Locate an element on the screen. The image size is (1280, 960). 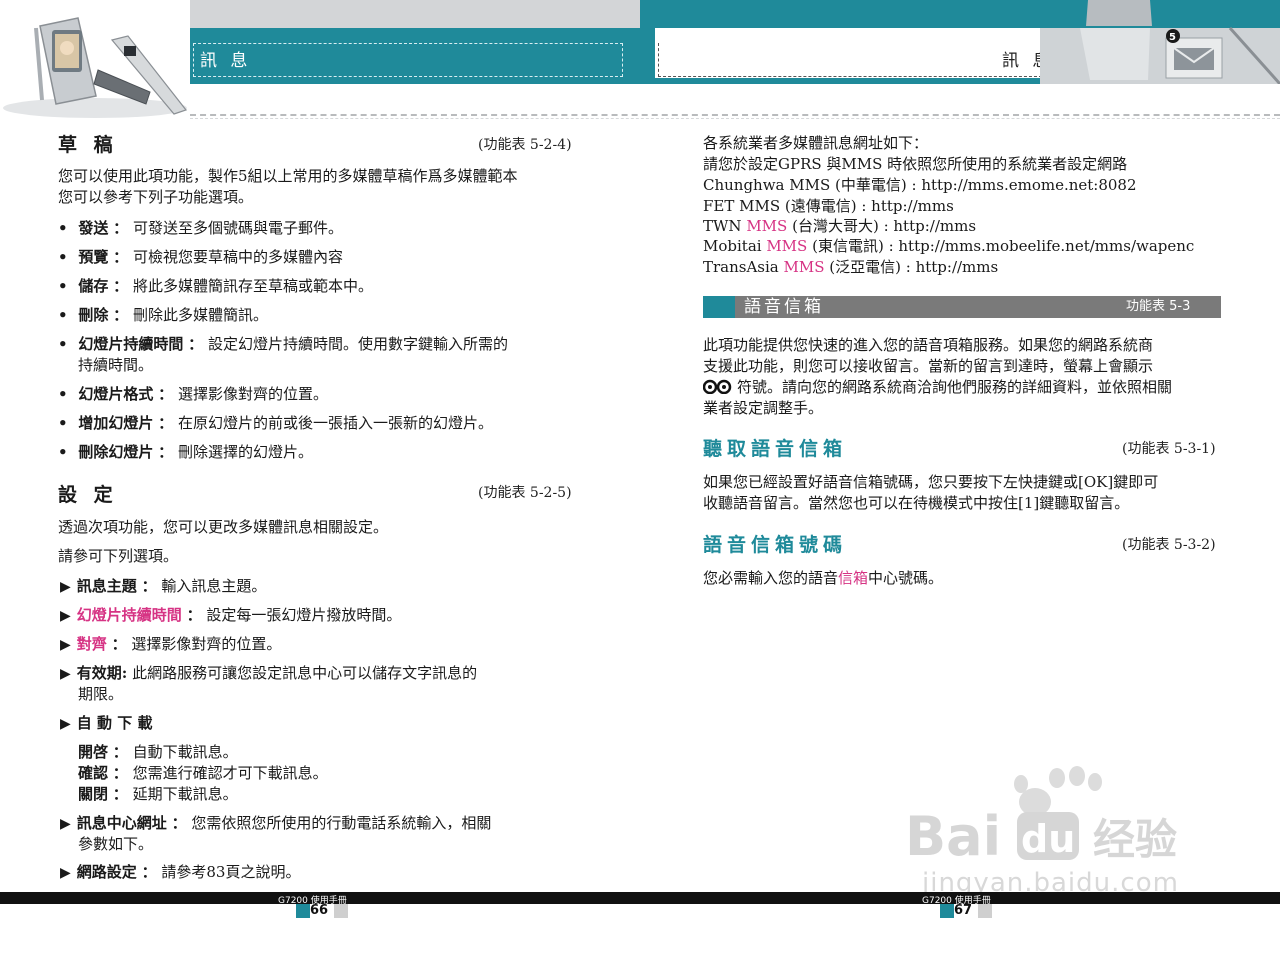
list-item: ▶ 幻燈片持續時間 ： 設定每一張幻燈片撥放時間。 is located at coordinates (231, 615).